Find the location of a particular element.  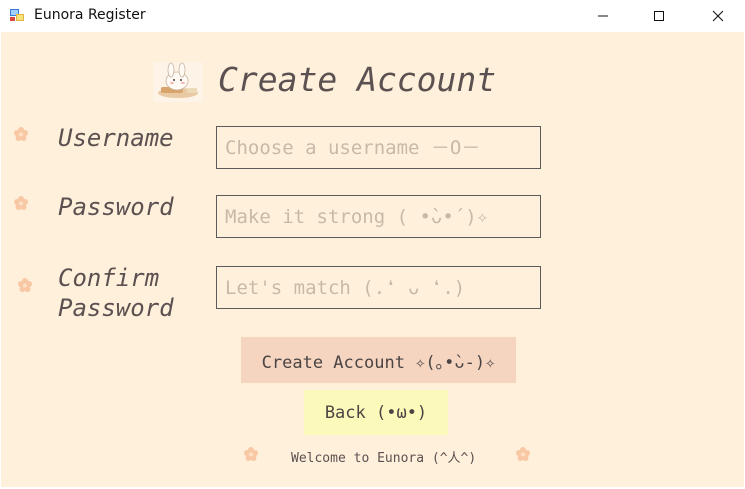

create-account-button: Create Account ✧(｡•̀ᴗ-)✧ is located at coordinates (378, 360).